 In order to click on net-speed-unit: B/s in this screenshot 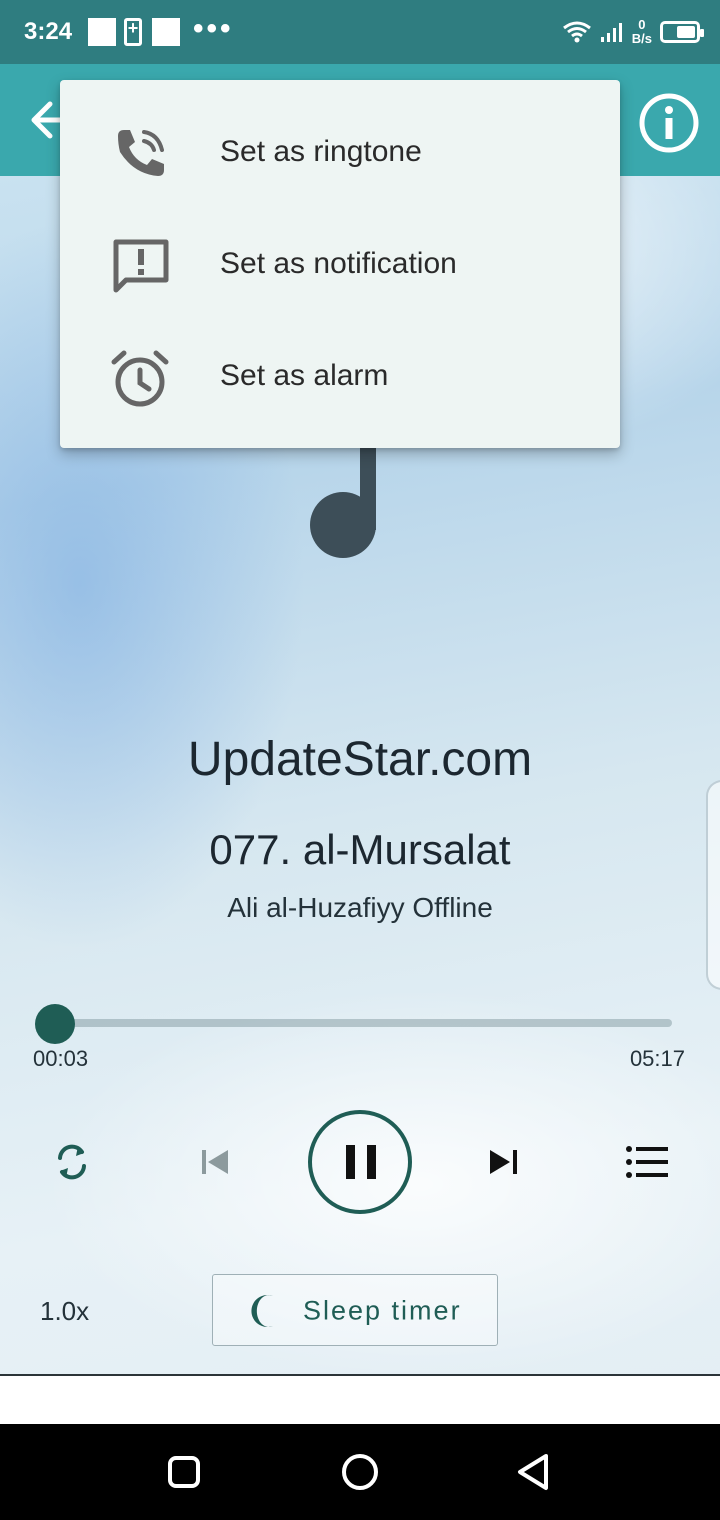, I will do `click(641, 38)`.